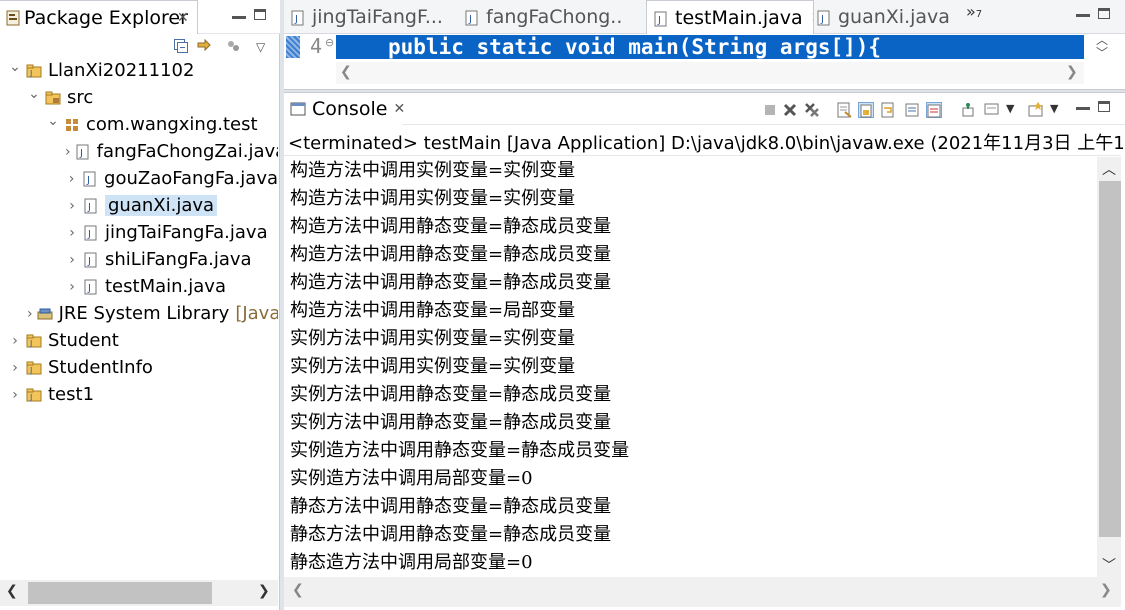 Image resolution: width=1125 pixels, height=610 pixels. What do you see at coordinates (139, 232) in the screenshot?
I see `tree-item-jingtaifangfa-java: › JjingTaiFangFa.java` at bounding box center [139, 232].